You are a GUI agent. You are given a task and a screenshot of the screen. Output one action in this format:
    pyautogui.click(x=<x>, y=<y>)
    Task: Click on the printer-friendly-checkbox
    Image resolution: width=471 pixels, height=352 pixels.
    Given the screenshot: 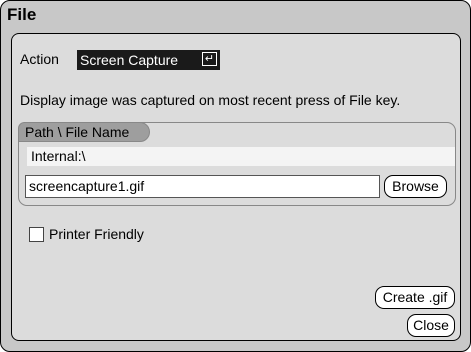 What is the action you would take?
    pyautogui.click(x=36, y=234)
    